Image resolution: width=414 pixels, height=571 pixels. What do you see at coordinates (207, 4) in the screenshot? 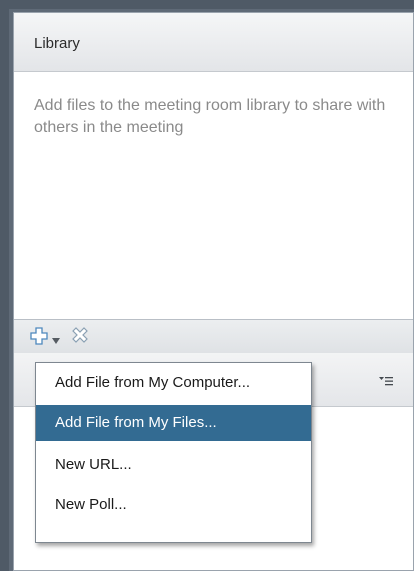
I see `window-frame-top` at bounding box center [207, 4].